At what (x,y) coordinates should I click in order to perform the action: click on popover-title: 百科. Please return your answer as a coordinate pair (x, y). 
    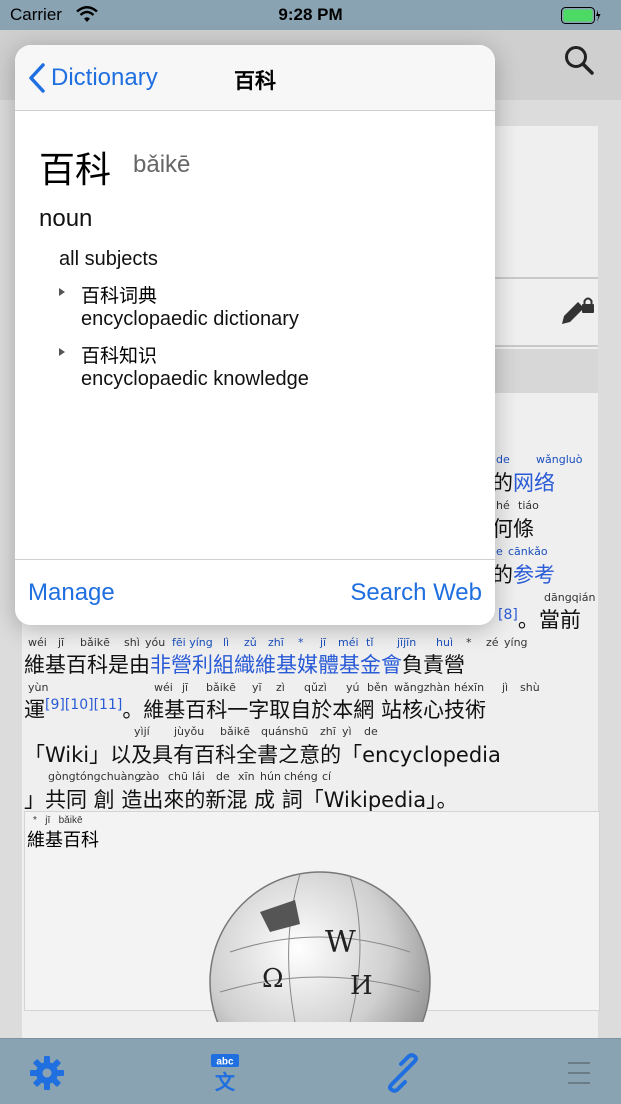
    Looking at the image, I should click on (255, 81).